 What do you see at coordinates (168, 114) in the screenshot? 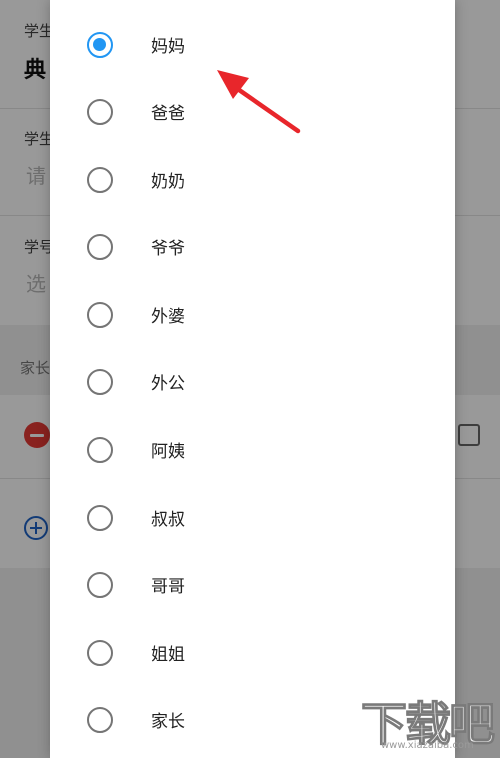
I see `option-label: 爸爸` at bounding box center [168, 114].